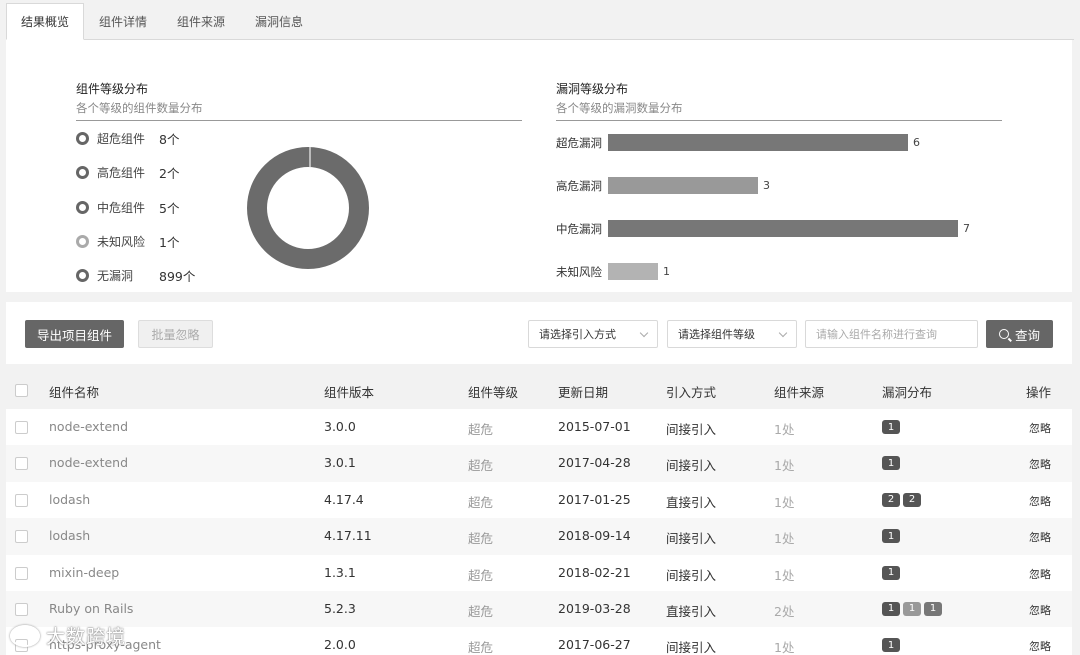 This screenshot has width=1080, height=655. Describe the element at coordinates (758, 142) in the screenshot. I see `bar` at that location.